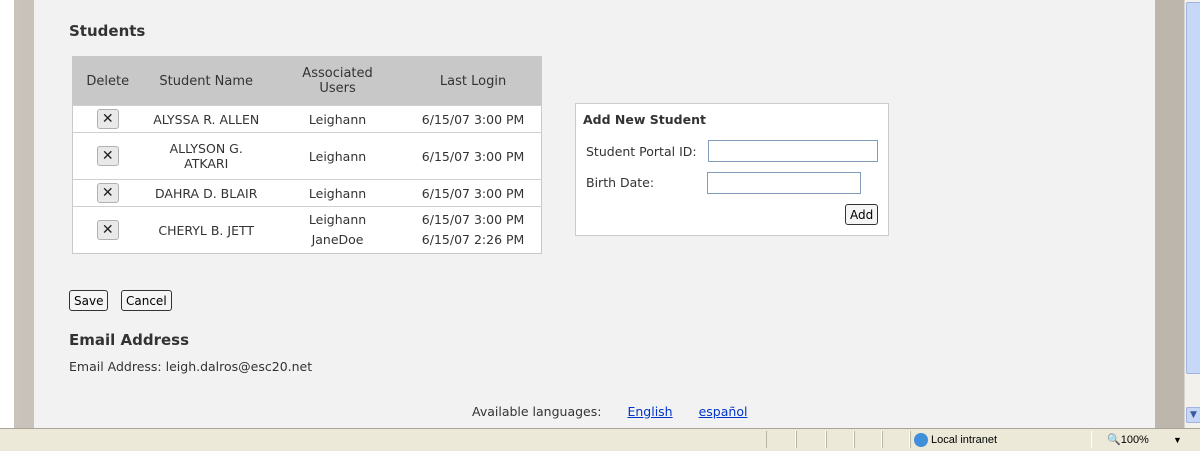  What do you see at coordinates (921, 440) in the screenshot?
I see `intranet-globe-icon` at bounding box center [921, 440].